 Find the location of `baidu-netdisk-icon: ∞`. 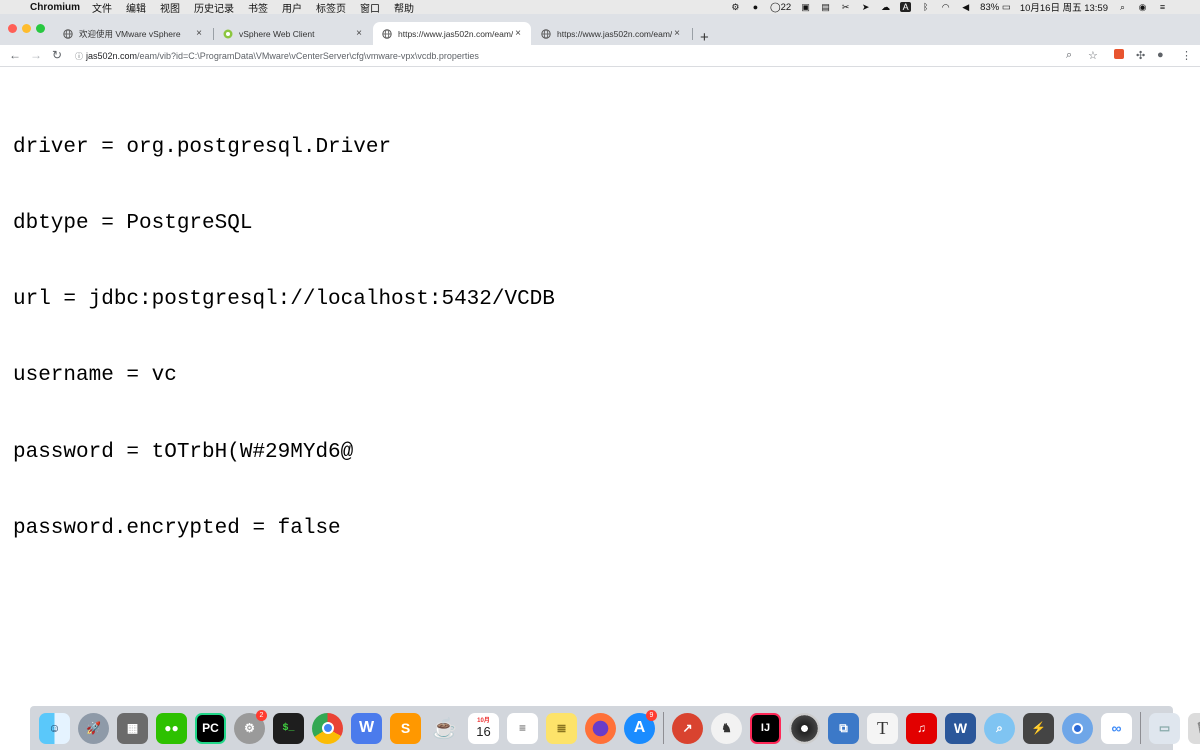

baidu-netdisk-icon: ∞ is located at coordinates (1116, 728).